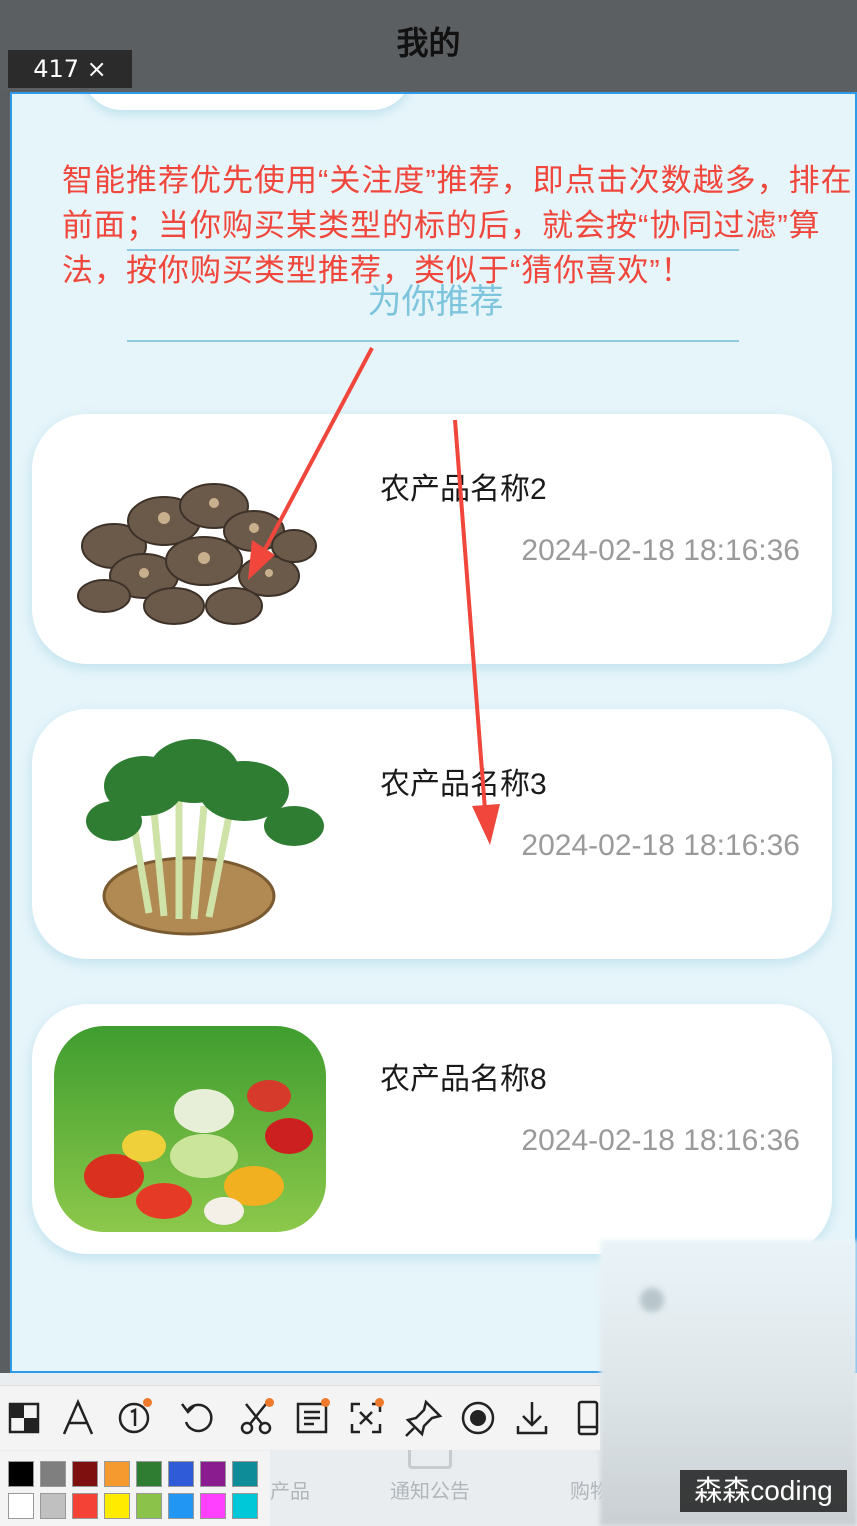 Image resolution: width=857 pixels, height=1526 pixels. I want to click on expand-icon, so click(366, 1418).